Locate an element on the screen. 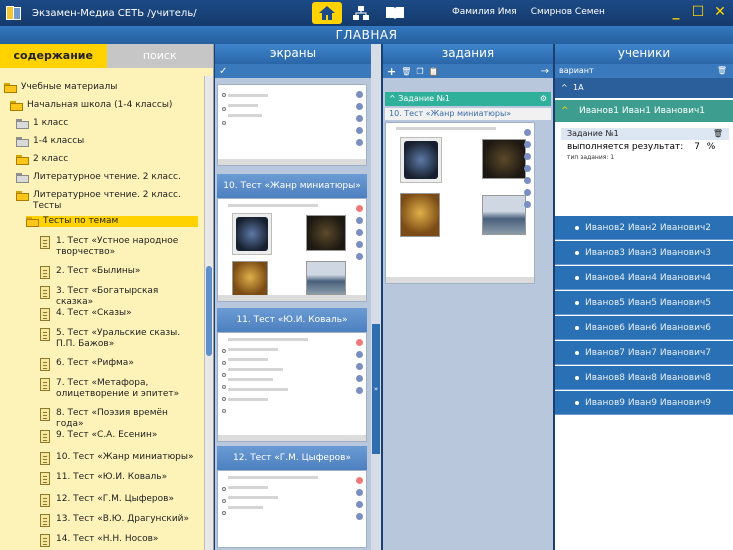 This screenshot has height=550, width=733. tree-item-test: 2. Тест «Былины» is located at coordinates (119, 272).